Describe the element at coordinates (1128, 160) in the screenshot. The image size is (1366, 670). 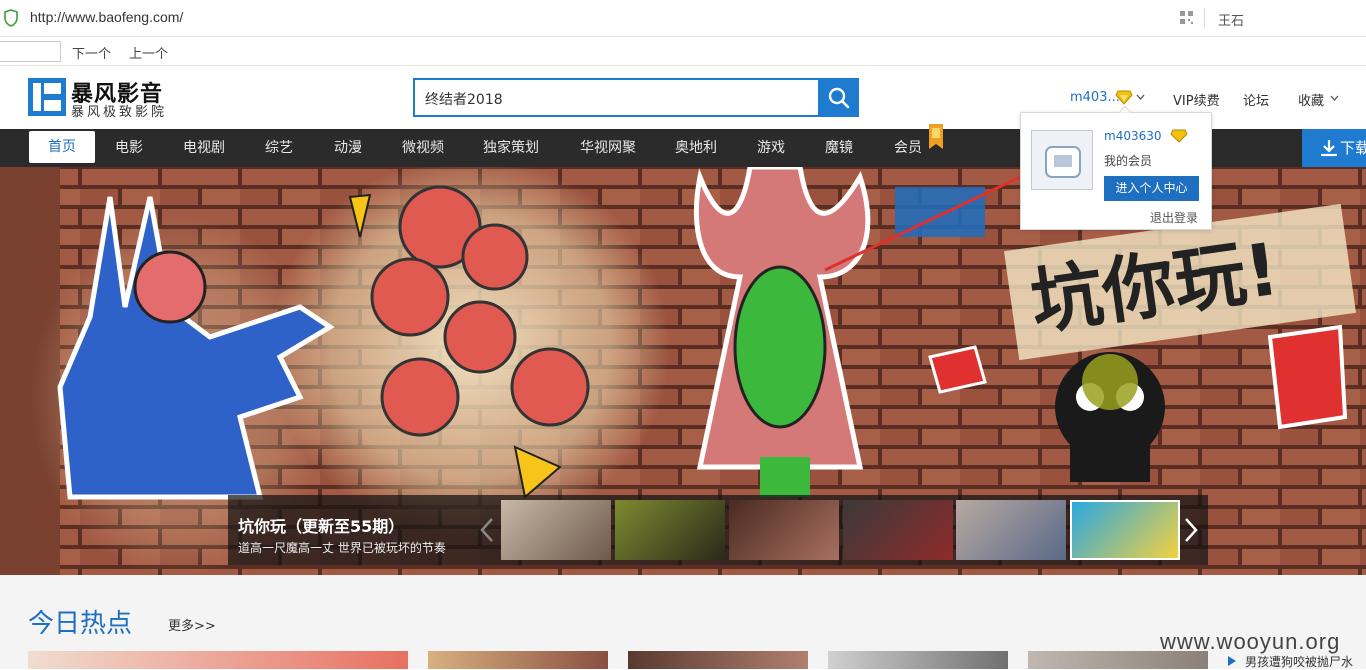
I see `my-membership-link: 我的会员` at that location.